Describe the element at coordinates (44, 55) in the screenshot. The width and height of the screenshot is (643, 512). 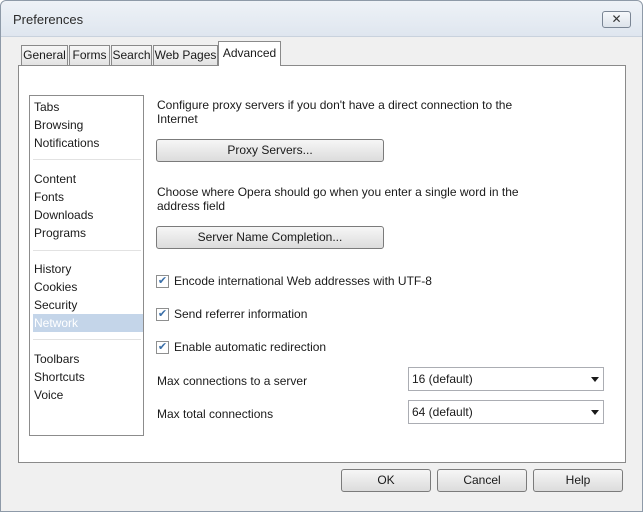
I see `tab-general: General` at that location.